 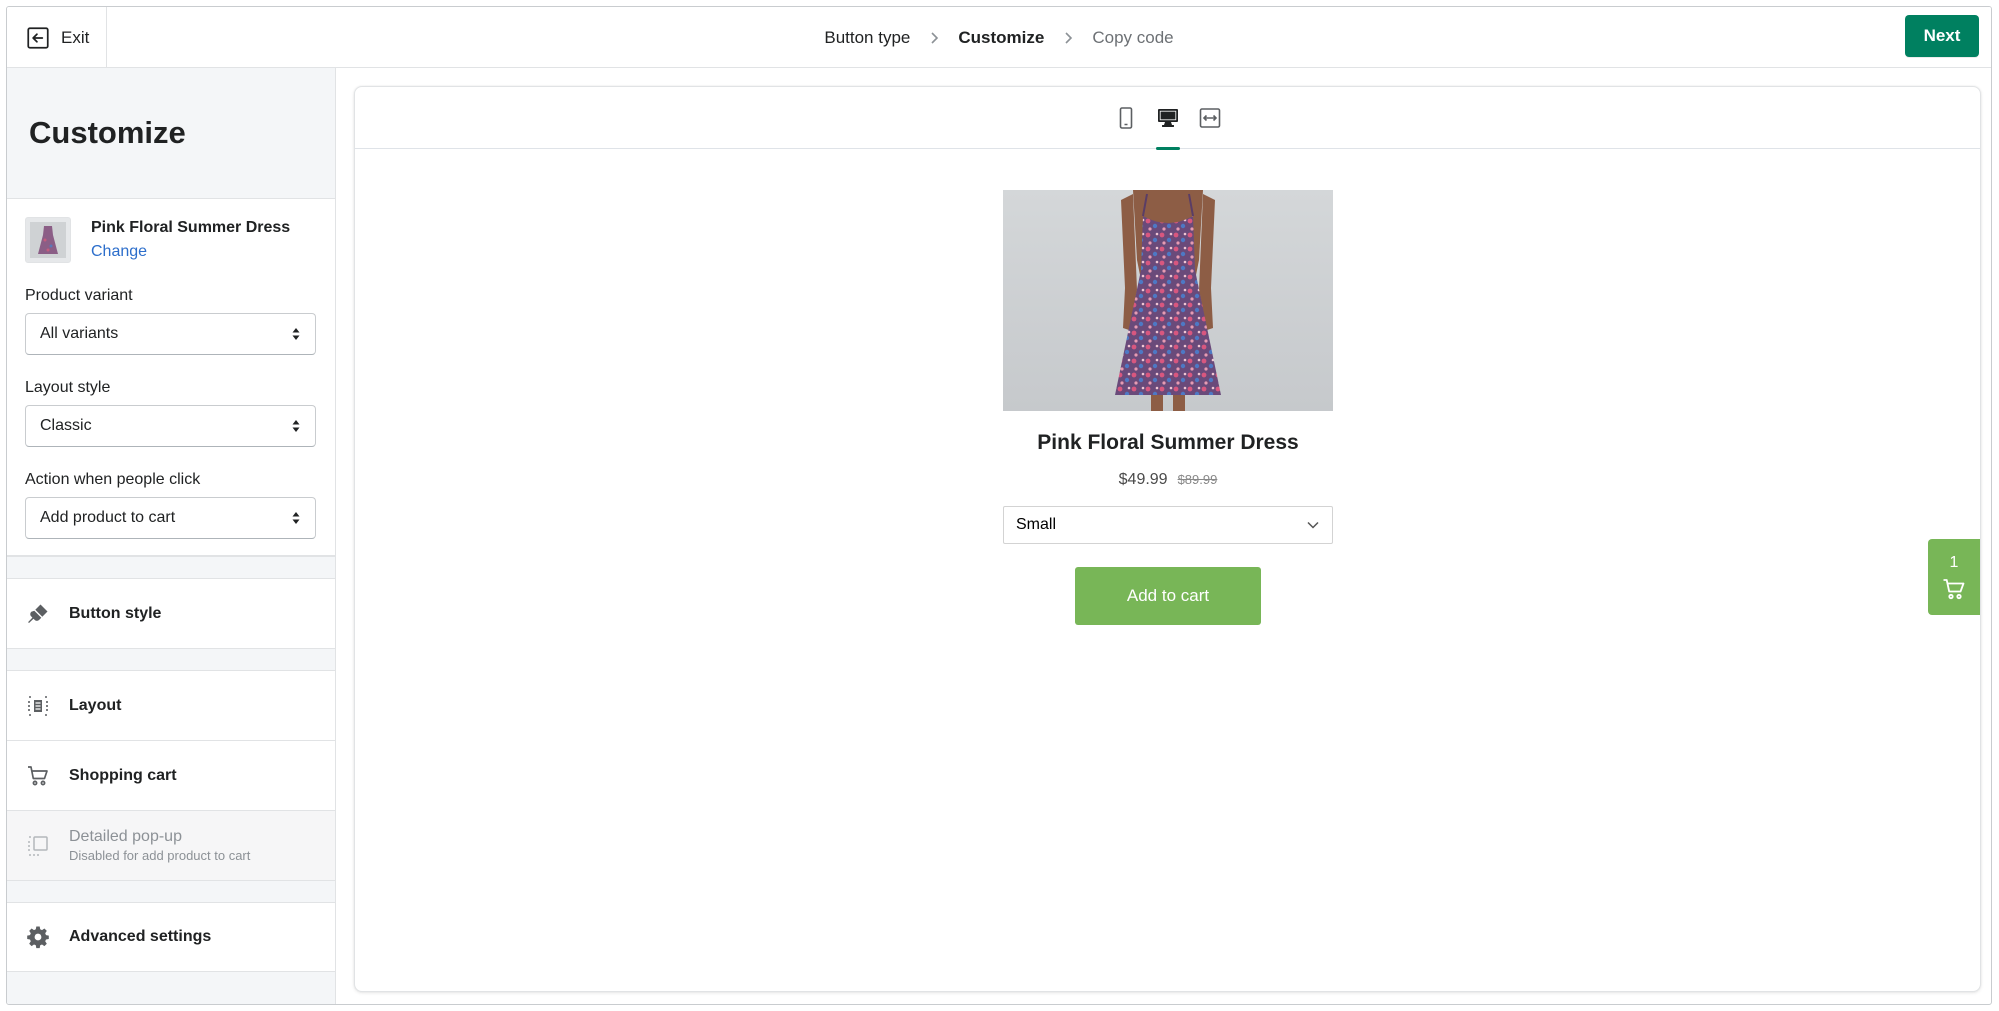 I want to click on size-select: Small, so click(x=1168, y=525).